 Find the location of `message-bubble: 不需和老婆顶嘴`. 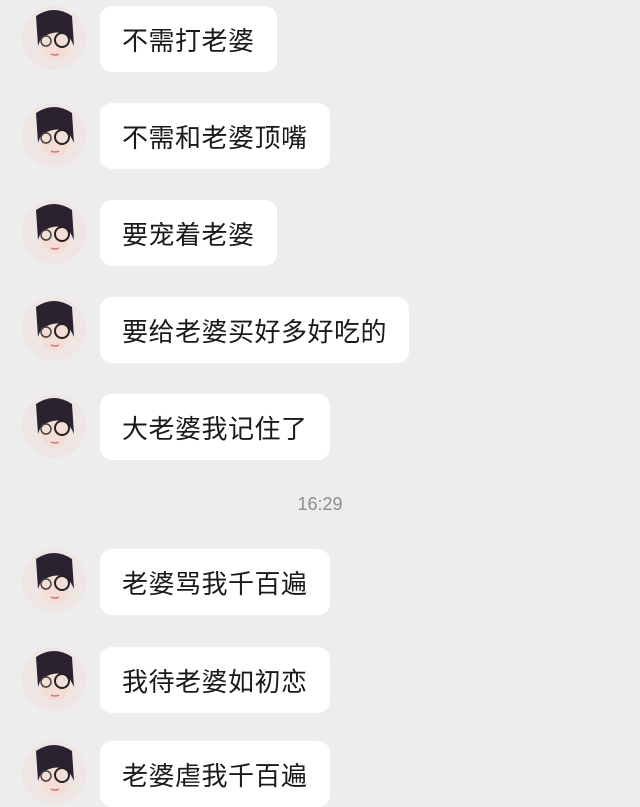

message-bubble: 不需和老婆顶嘴 is located at coordinates (215, 136).